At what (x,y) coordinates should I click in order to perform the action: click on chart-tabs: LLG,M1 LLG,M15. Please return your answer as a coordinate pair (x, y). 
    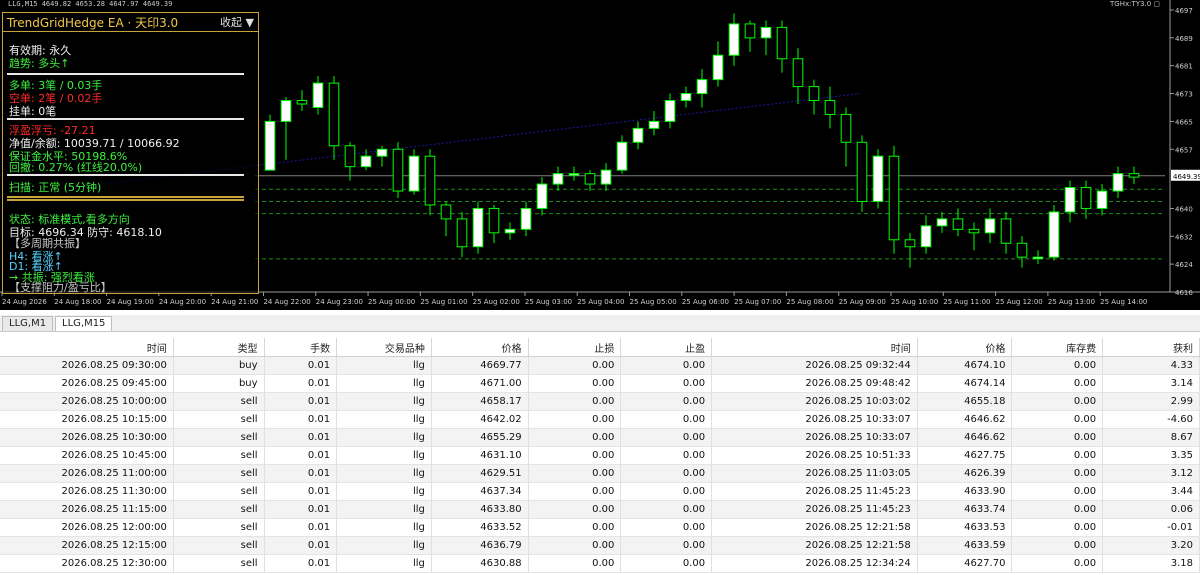
    Looking at the image, I should click on (600, 323).